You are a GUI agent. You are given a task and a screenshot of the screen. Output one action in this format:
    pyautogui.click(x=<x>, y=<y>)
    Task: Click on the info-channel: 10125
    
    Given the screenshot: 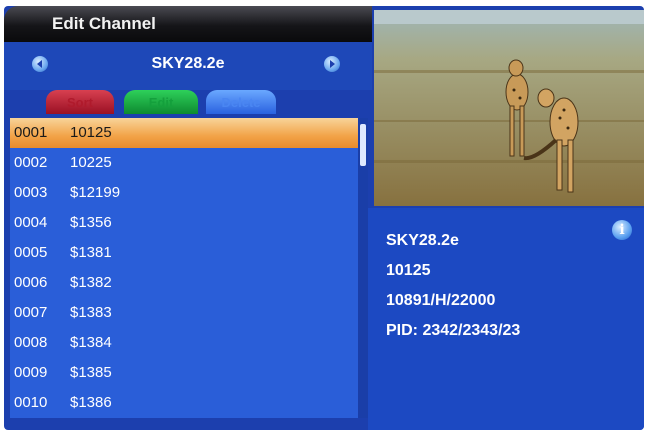 What is the action you would take?
    pyautogui.click(x=408, y=270)
    